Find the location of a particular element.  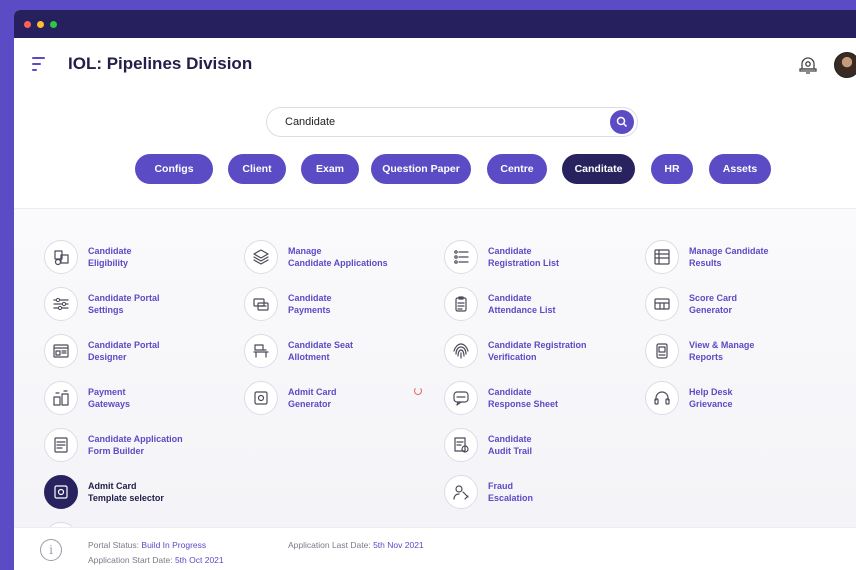

search-input is located at coordinates (452, 122).